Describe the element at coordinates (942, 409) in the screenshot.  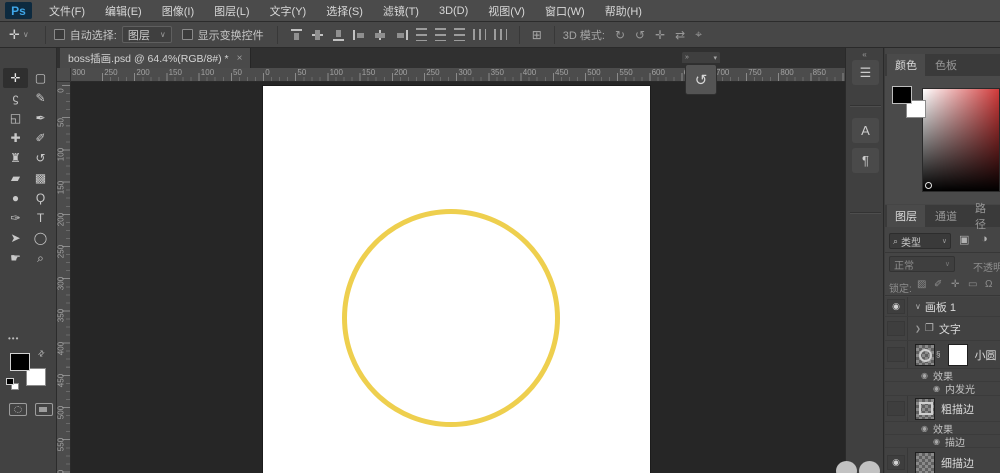
I see `layer-row: 粗描边` at that location.